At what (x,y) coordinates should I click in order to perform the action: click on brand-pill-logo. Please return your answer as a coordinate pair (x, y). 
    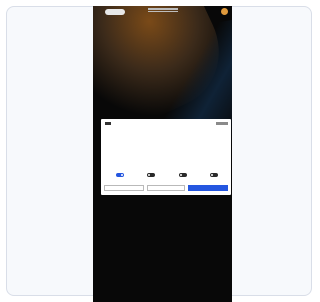
    Looking at the image, I should click on (115, 12).